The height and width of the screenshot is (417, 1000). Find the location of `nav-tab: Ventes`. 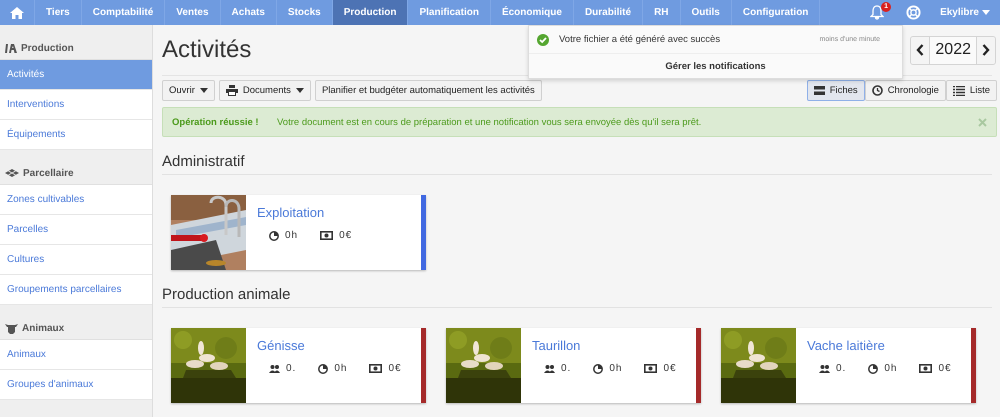

nav-tab: Ventes is located at coordinates (193, 12).